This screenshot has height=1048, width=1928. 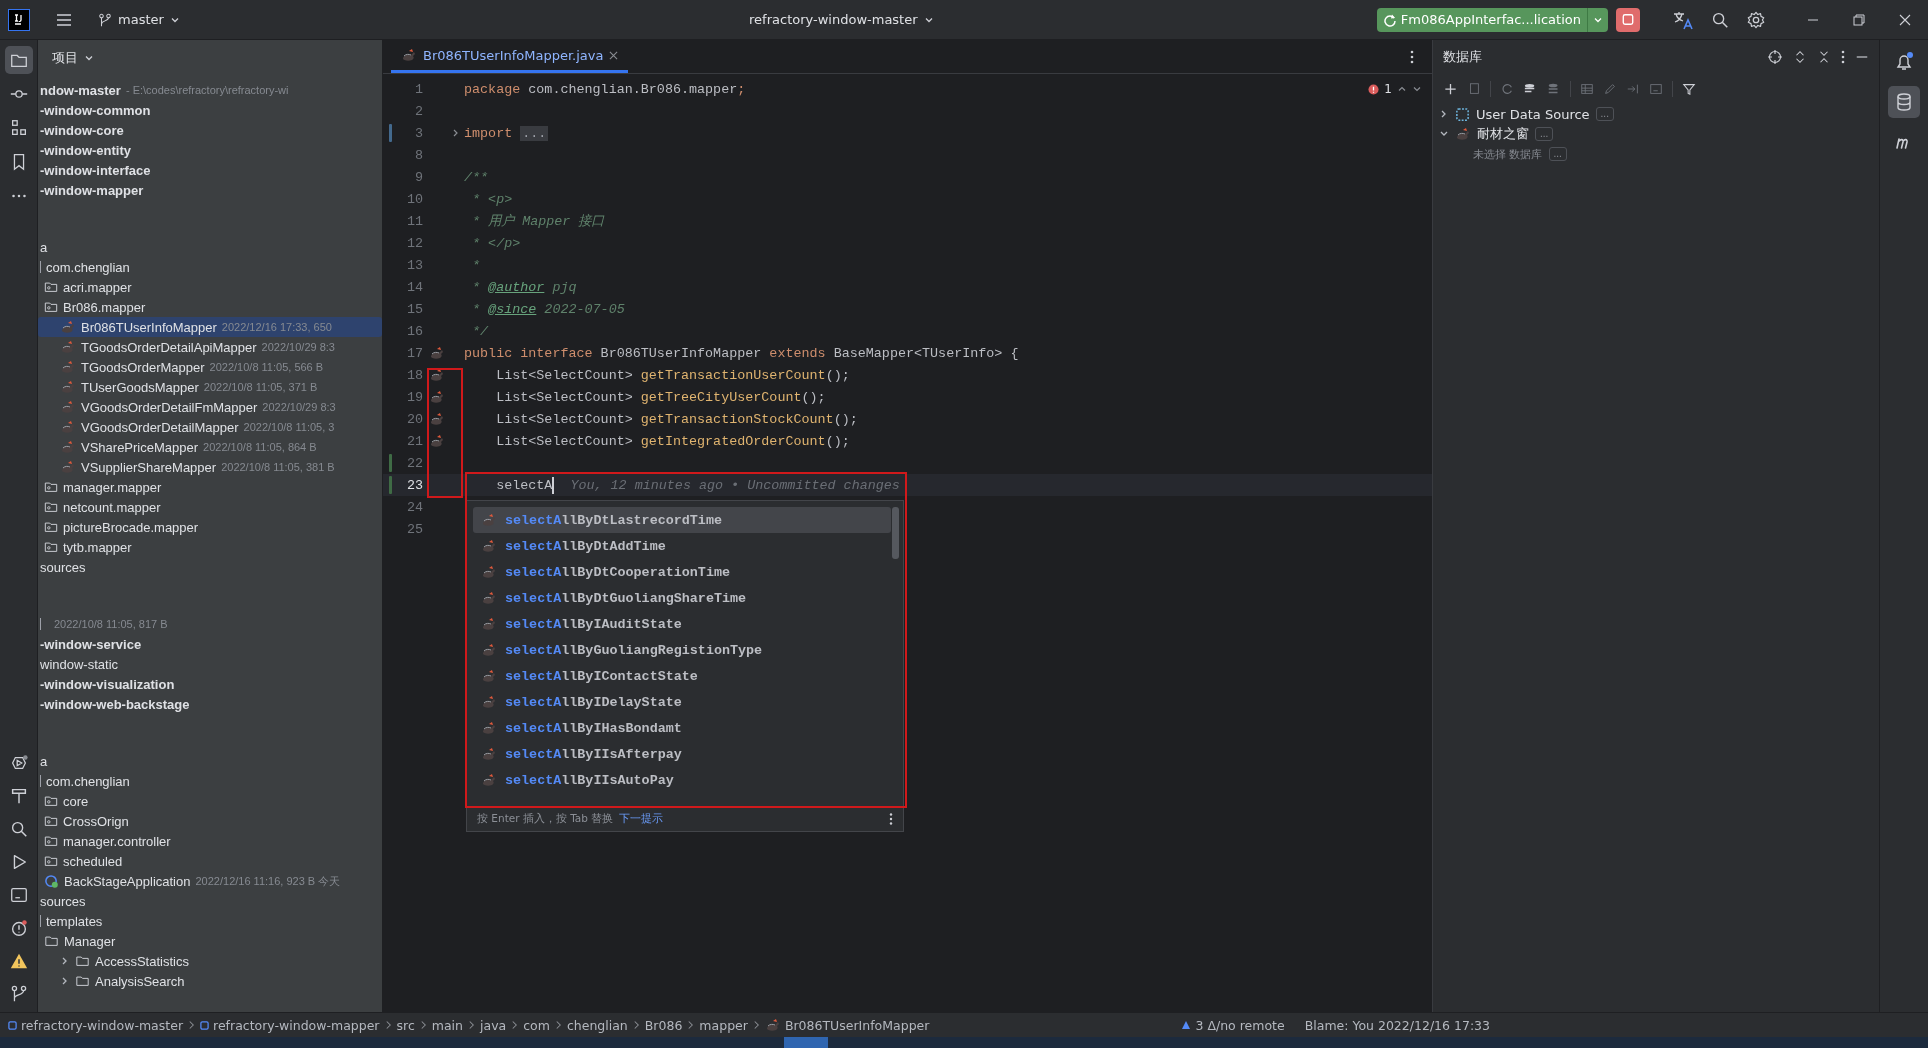 I want to click on completion-item: selectAllByIHasBondamt, so click(x=682, y=728).